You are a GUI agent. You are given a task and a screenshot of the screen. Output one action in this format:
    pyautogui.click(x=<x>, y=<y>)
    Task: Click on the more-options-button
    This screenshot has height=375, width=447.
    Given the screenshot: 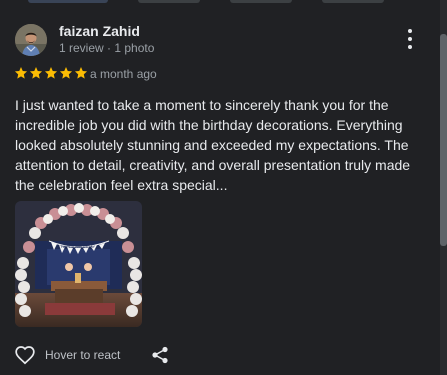 What is the action you would take?
    pyautogui.click(x=410, y=39)
    